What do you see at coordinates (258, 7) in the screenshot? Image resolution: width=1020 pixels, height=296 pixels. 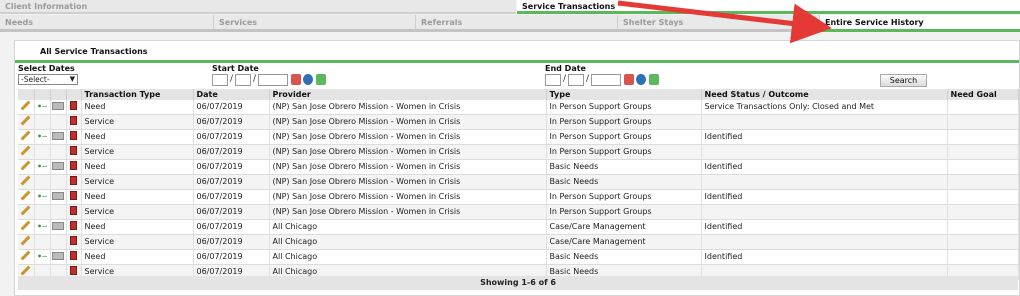 I see `tab-client-information: Client Information` at bounding box center [258, 7].